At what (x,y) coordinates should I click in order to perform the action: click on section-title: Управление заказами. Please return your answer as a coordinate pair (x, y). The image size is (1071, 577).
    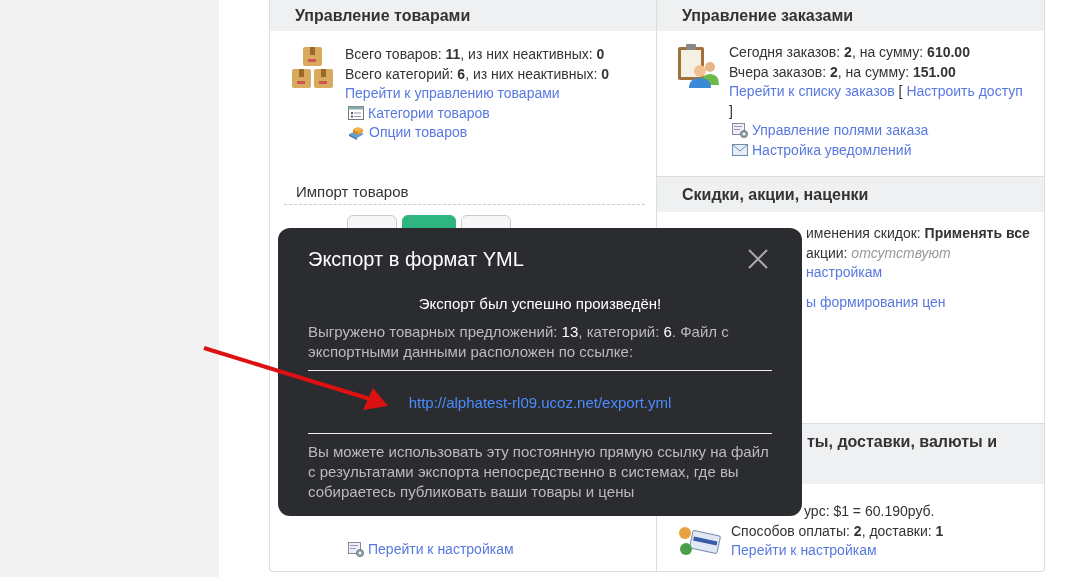
    Looking at the image, I should click on (850, 15).